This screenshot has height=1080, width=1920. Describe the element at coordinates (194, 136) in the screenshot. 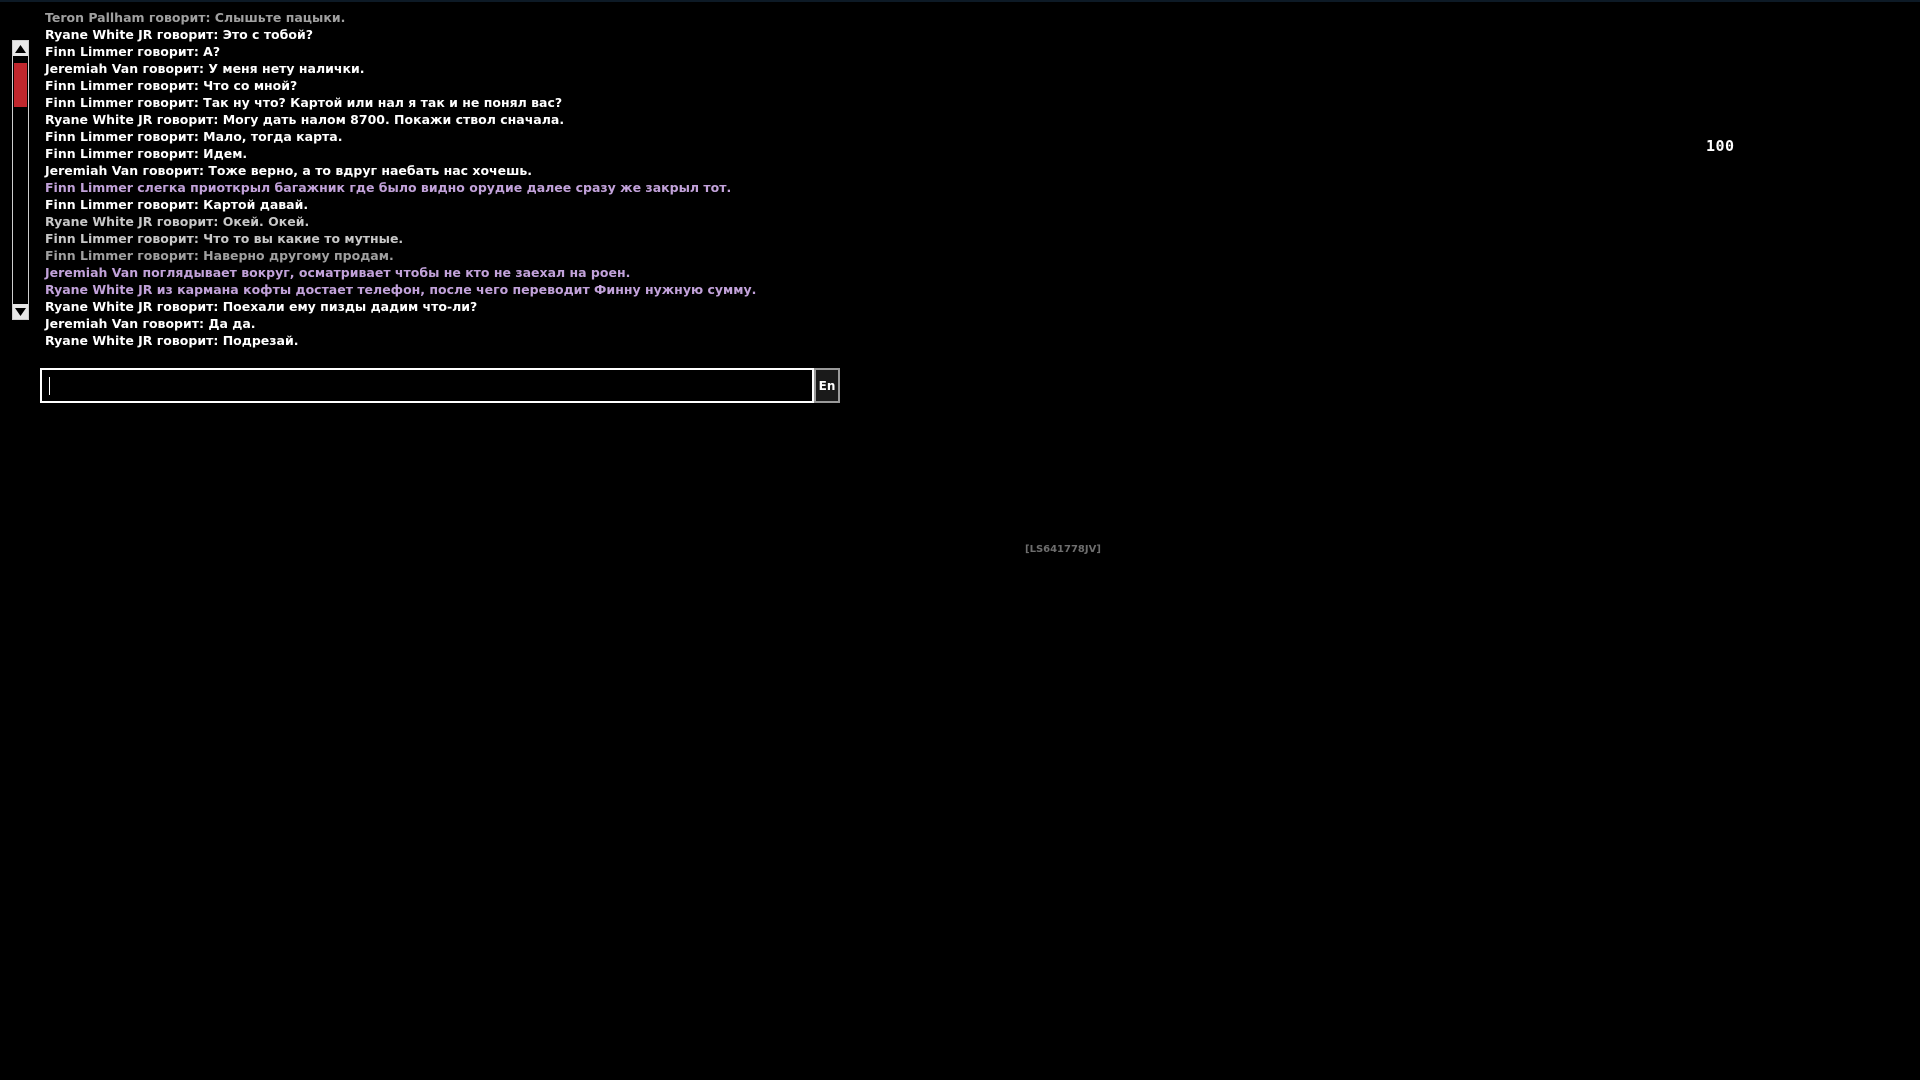

I see `chat-message: Finn Limmer говорит: Мало, тогда карта.` at that location.